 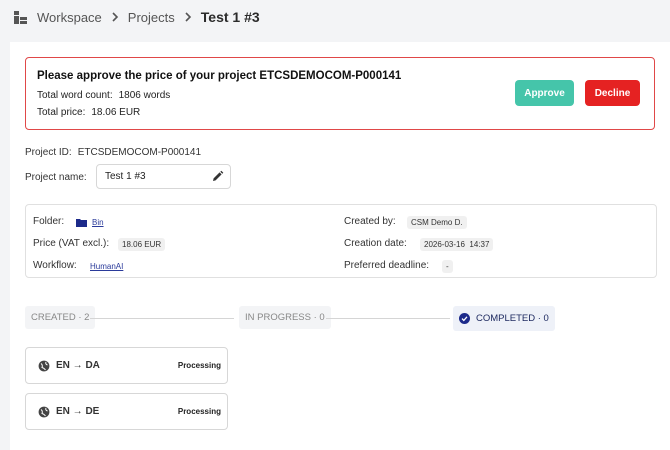 I want to click on total-price-label: Total price:, so click(x=61, y=112).